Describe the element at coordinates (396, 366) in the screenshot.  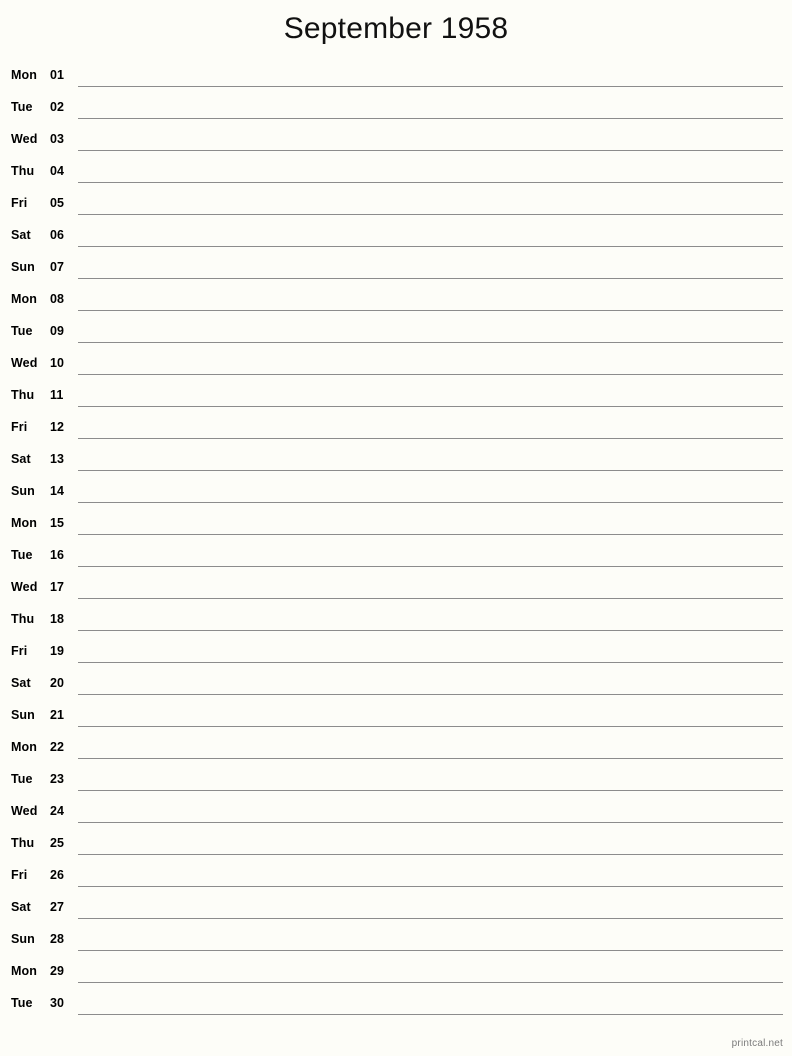
I see `day-row: Wed 10` at that location.